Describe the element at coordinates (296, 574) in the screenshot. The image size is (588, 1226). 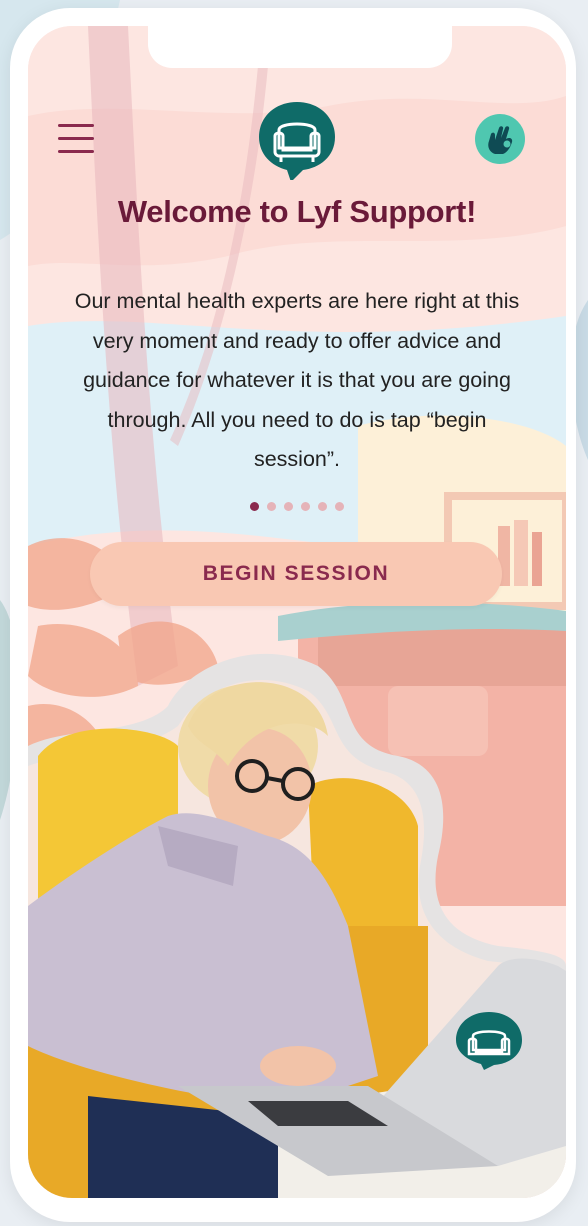
I see `begin-session-button: BEGIN SESSION` at that location.